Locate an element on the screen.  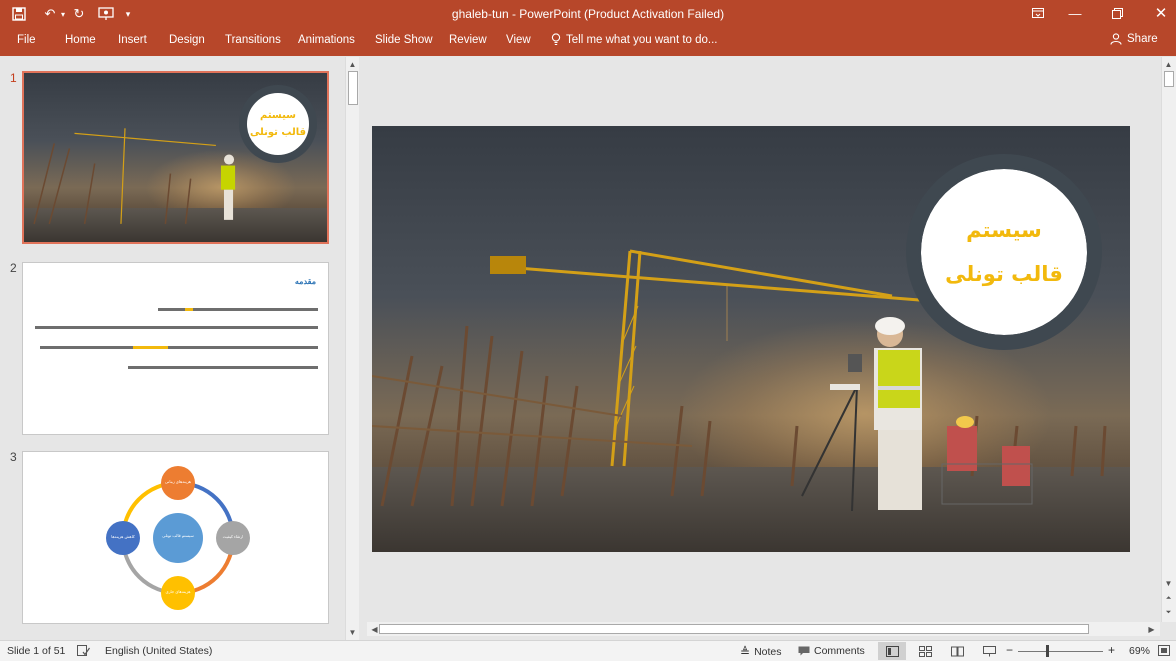
cycle-node-top: هزینه‌های زمانی is located at coordinates (178, 481).